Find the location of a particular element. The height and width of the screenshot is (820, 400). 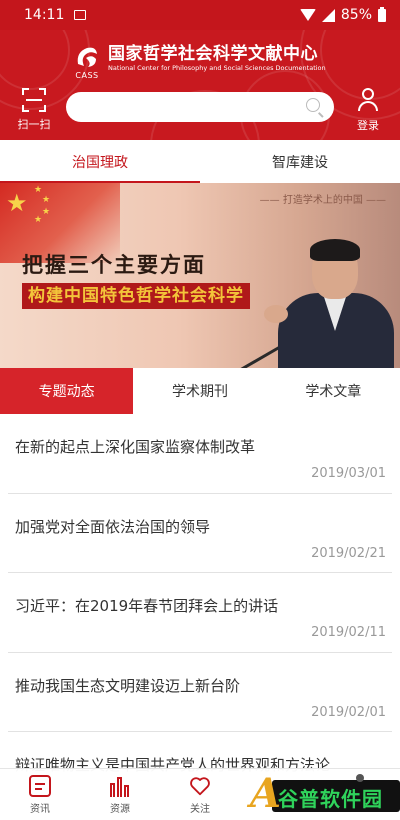

news-date: 2019/02/21 is located at coordinates (348, 553).